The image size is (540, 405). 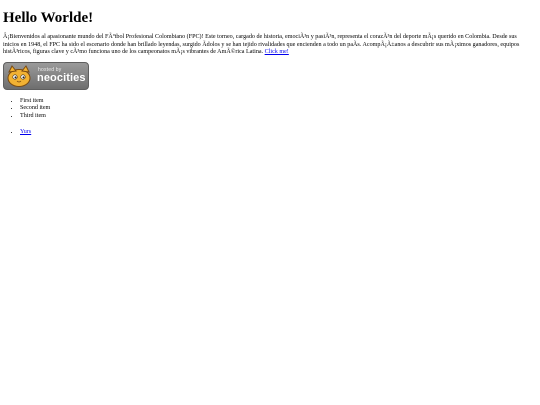 What do you see at coordinates (48, 18) in the screenshot?
I see `page-title: Hello Worlde!` at bounding box center [48, 18].